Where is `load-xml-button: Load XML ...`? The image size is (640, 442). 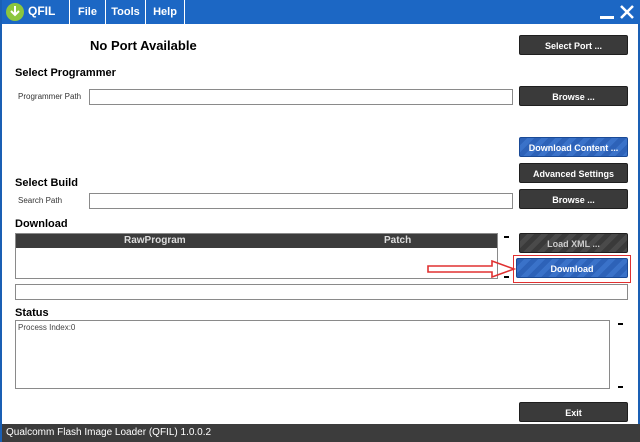 load-xml-button: Load XML ... is located at coordinates (573, 243).